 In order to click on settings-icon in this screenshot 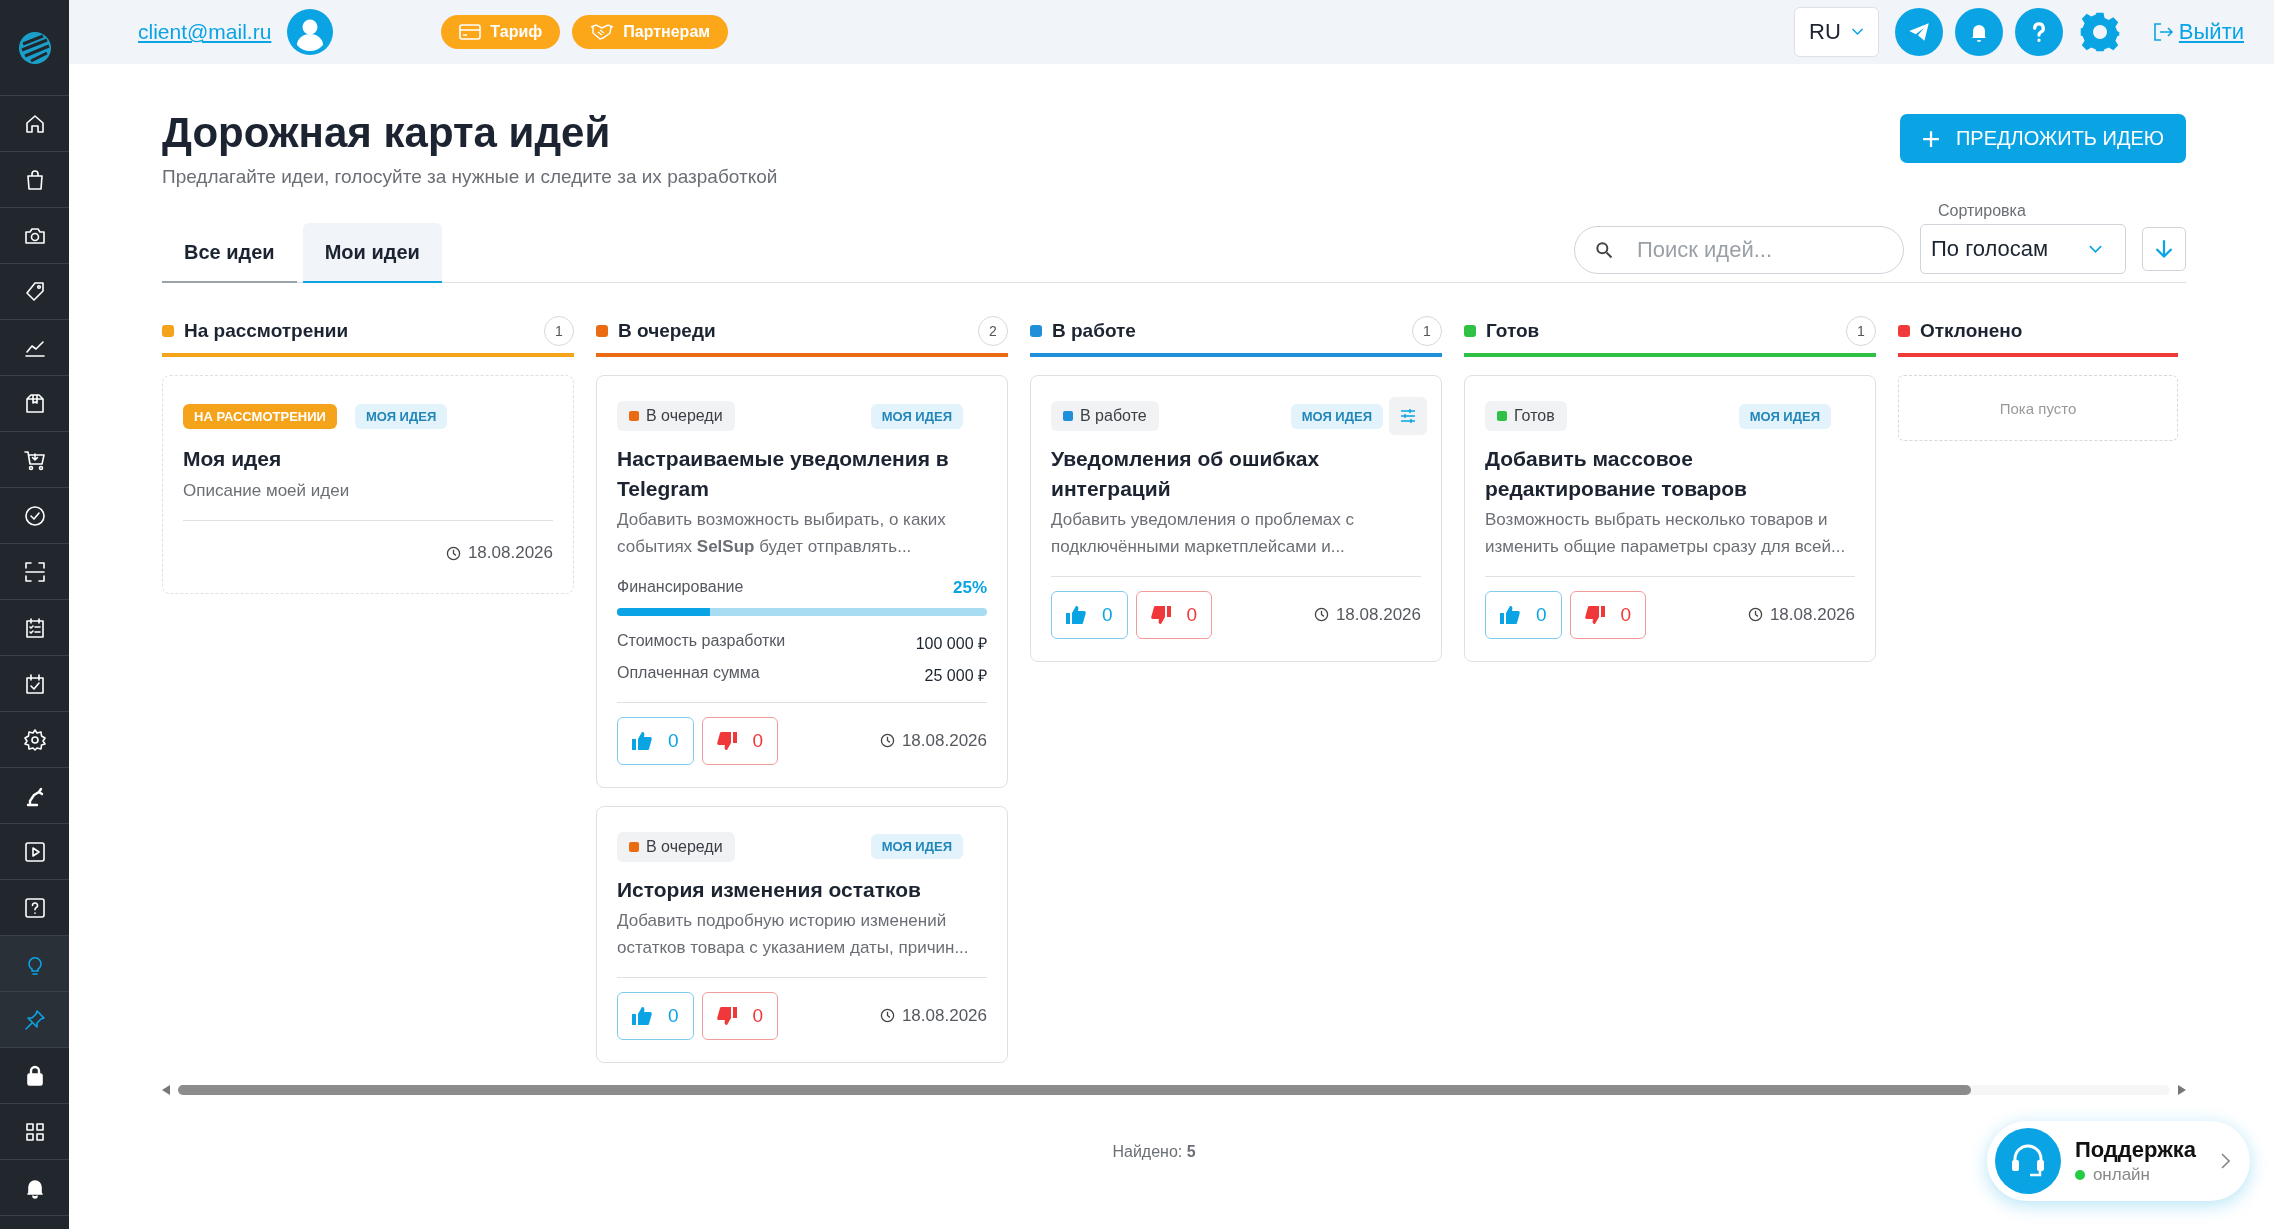, I will do `click(2099, 32)`.